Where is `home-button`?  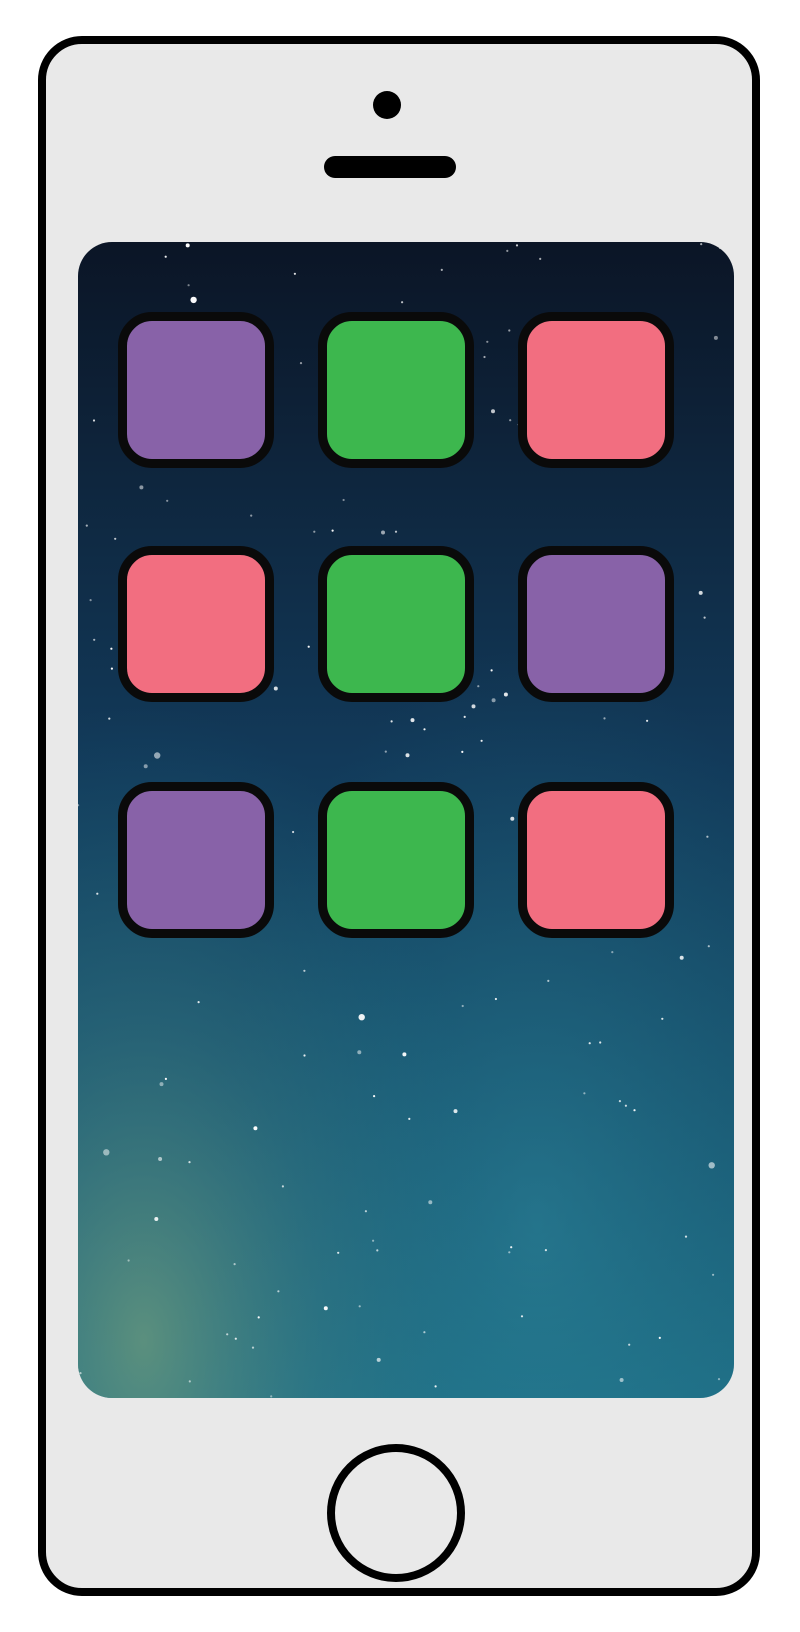 home-button is located at coordinates (396, 1513).